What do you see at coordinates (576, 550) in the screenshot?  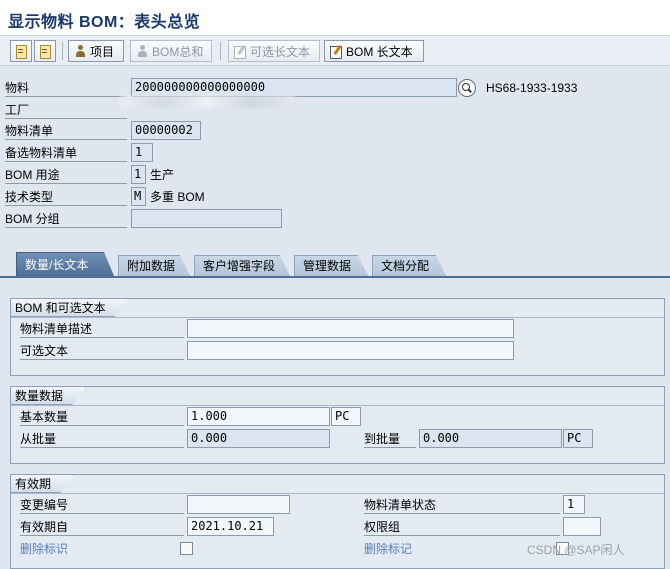 I see `watermark-text: CSDN @SAP闲人` at bounding box center [576, 550].